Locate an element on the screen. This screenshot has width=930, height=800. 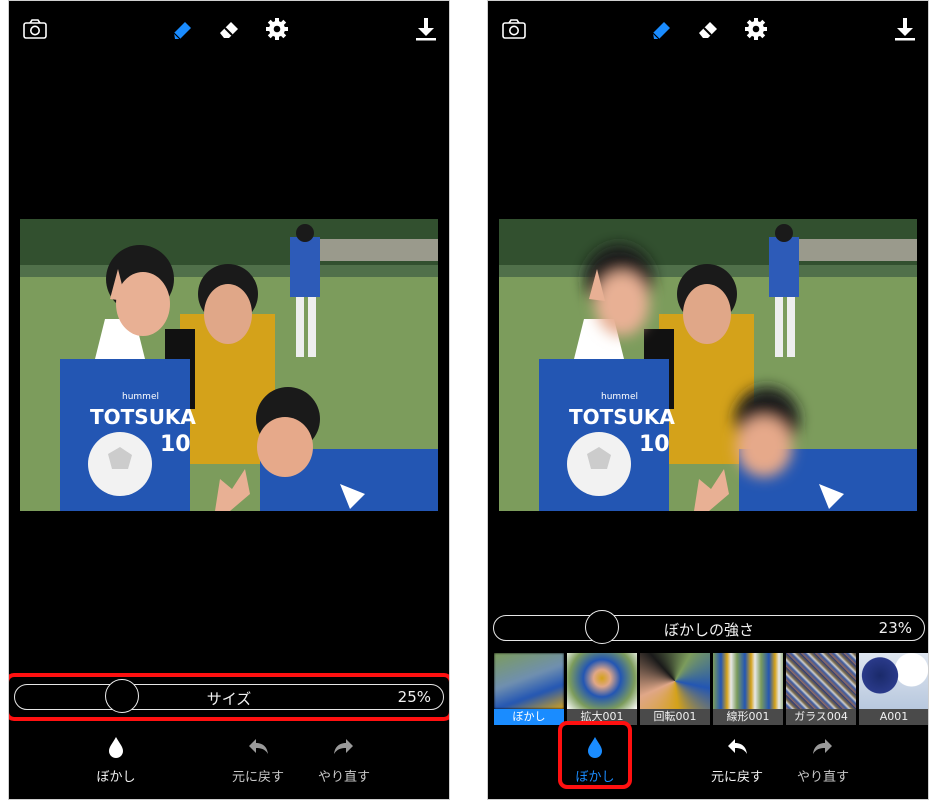
filter-thumb: 回転001 is located at coordinates (675, 689).